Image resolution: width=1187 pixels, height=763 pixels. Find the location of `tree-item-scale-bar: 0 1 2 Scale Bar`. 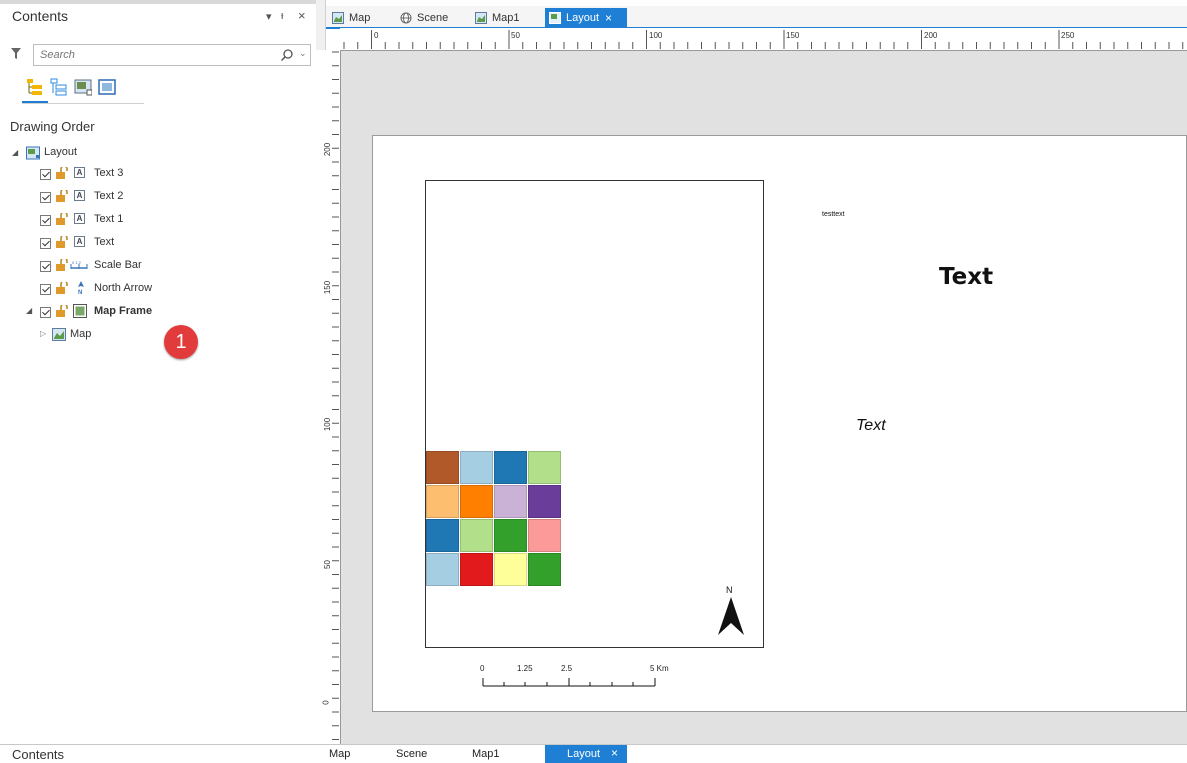

tree-item-scale-bar: 0 1 2 Scale Bar is located at coordinates (91, 268).